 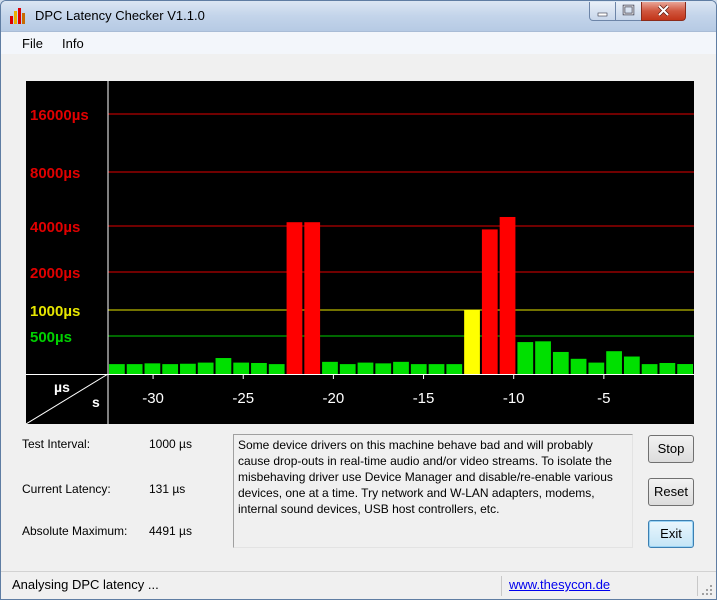 What do you see at coordinates (358, 16) in the screenshot?
I see `title-bar: DPC Latency Checker V1.1.0` at bounding box center [358, 16].